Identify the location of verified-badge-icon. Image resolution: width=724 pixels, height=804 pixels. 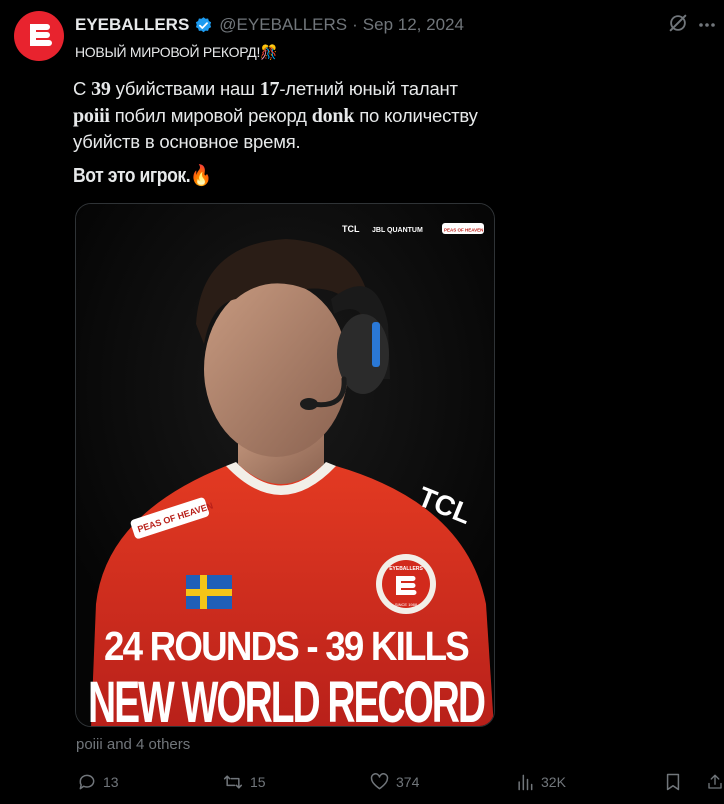
(203, 25).